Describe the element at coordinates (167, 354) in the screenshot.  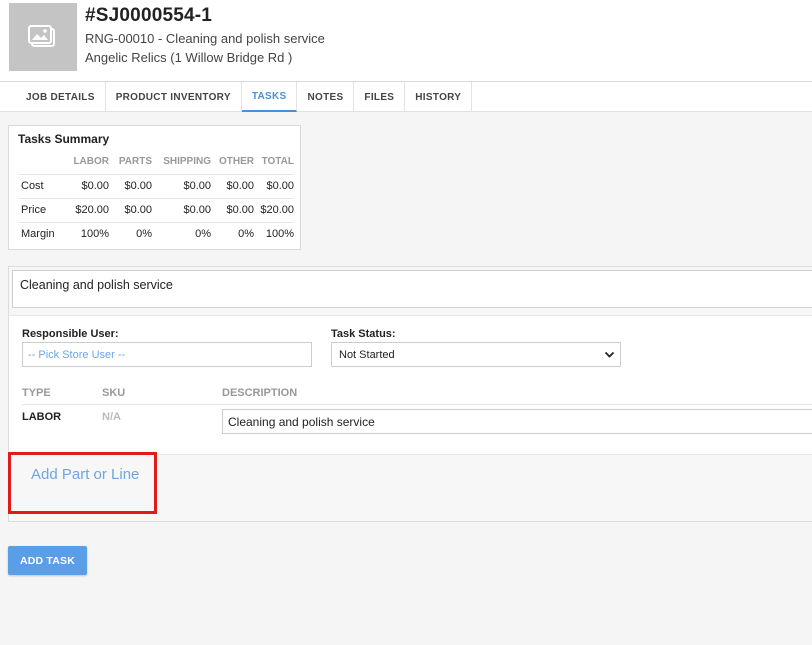
I see `responsible-user-input: -- Pick Store User --` at that location.